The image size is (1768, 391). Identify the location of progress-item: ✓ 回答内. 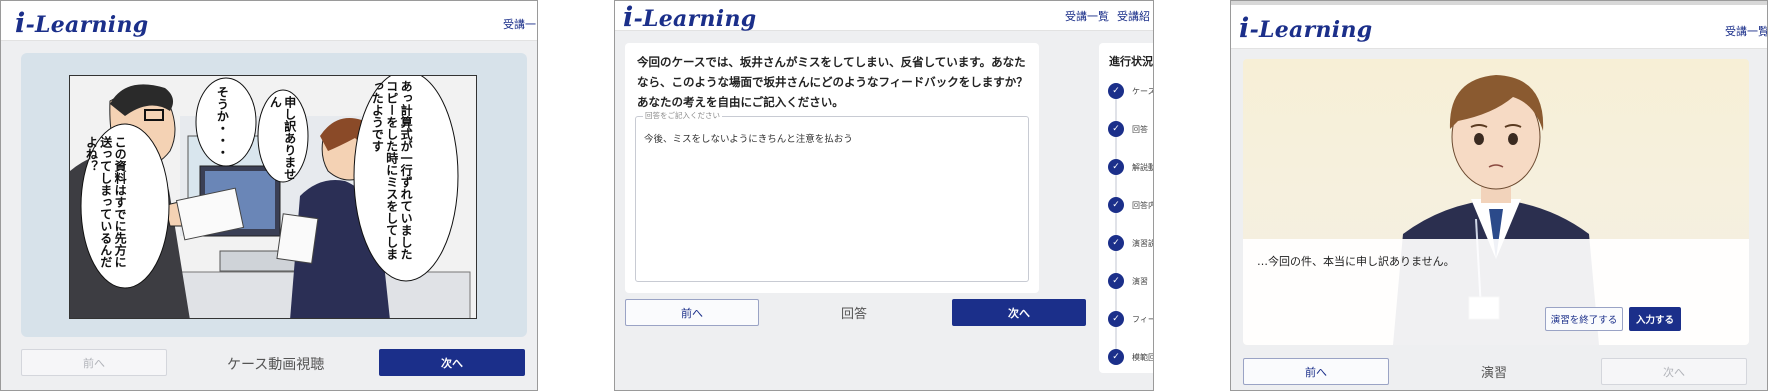
(1130, 205).